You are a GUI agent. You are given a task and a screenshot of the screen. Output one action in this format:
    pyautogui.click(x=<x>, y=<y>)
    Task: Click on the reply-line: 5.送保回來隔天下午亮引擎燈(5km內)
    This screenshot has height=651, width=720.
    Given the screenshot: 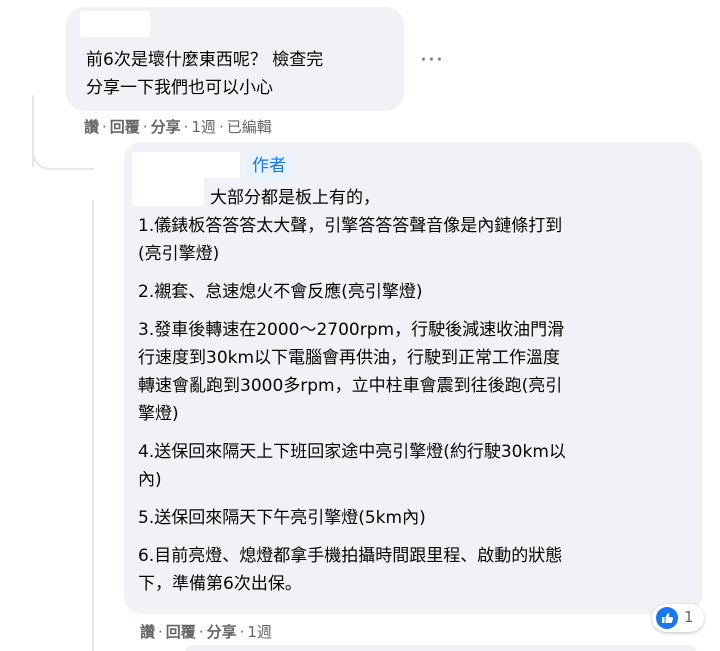 What is the action you would take?
    pyautogui.click(x=282, y=518)
    